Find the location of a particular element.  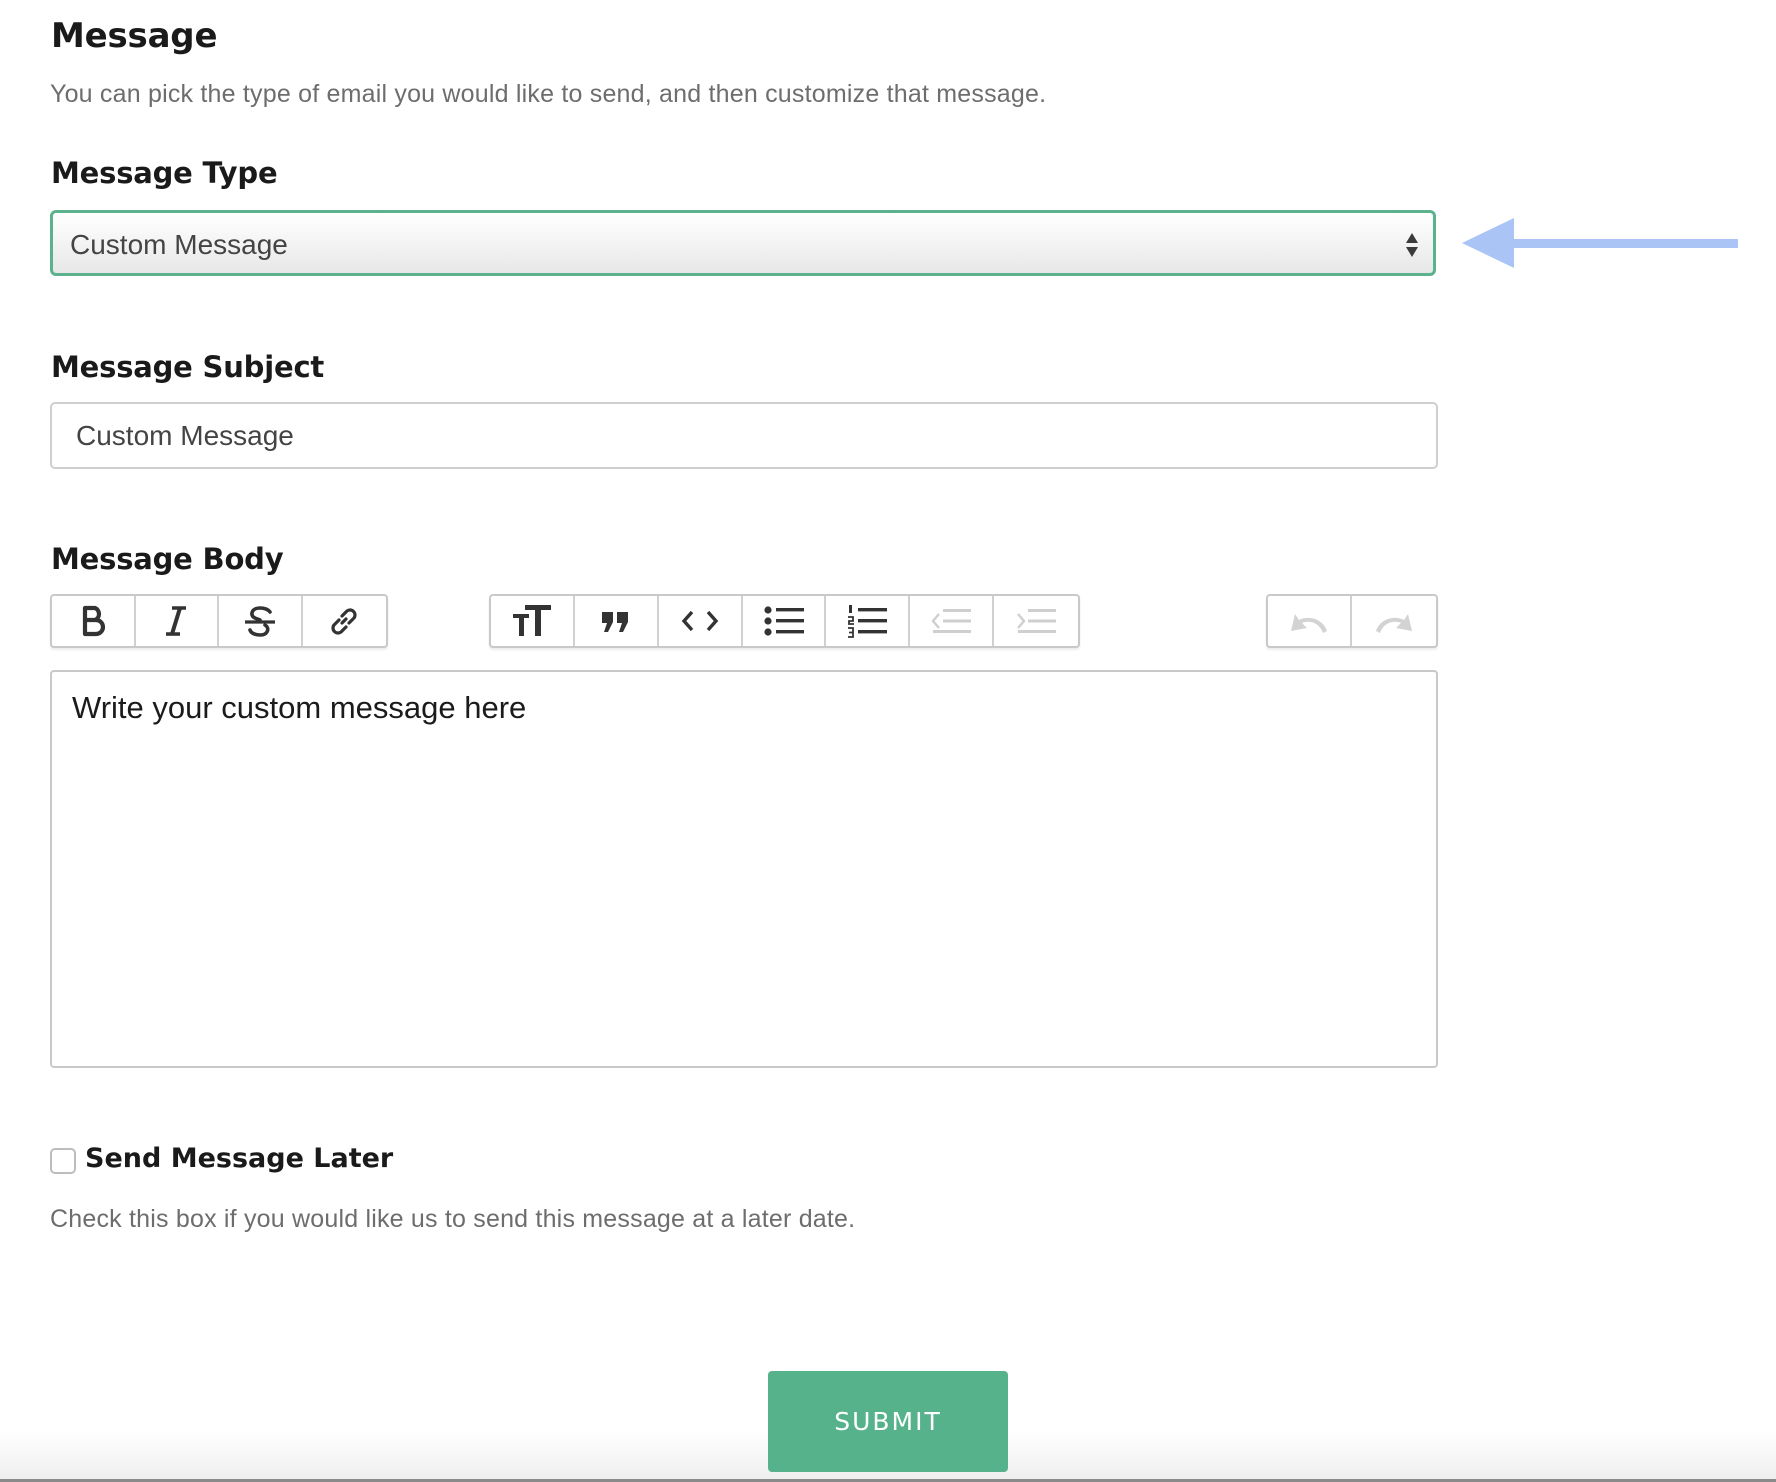

message-type-selected-value: Custom Message is located at coordinates (179, 244).